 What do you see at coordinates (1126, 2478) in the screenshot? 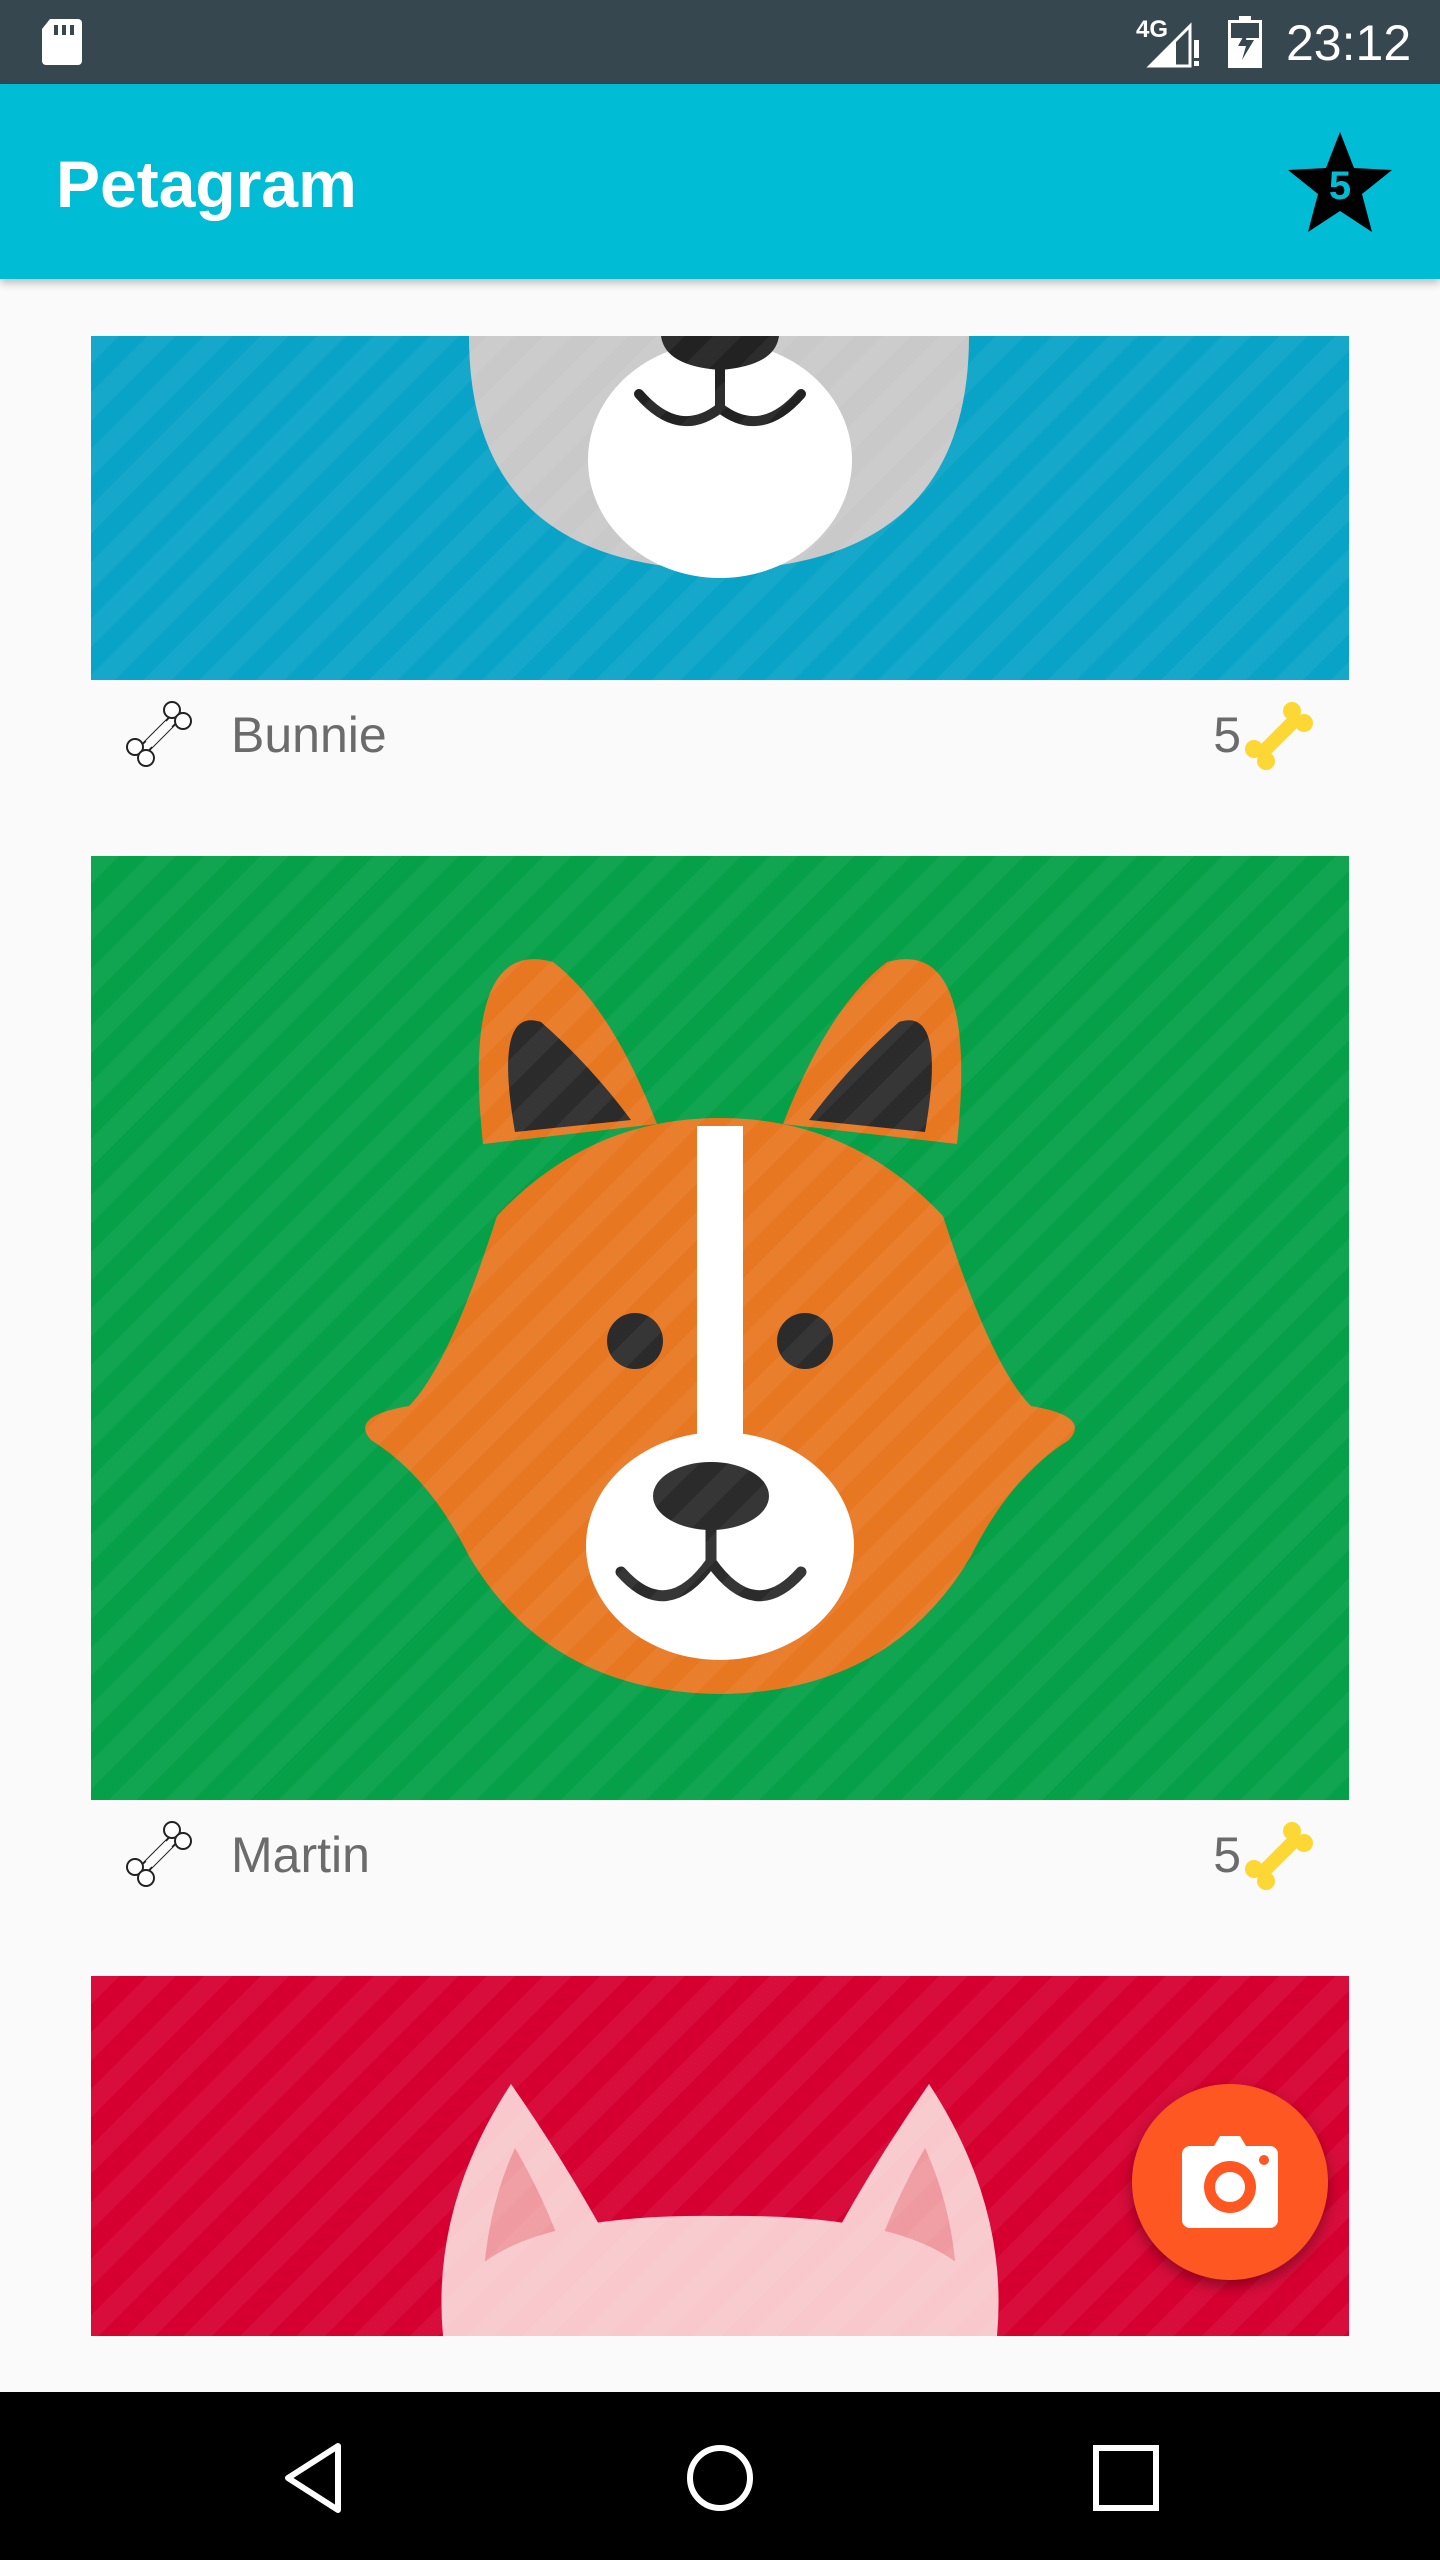
I see `recents-icon` at bounding box center [1126, 2478].